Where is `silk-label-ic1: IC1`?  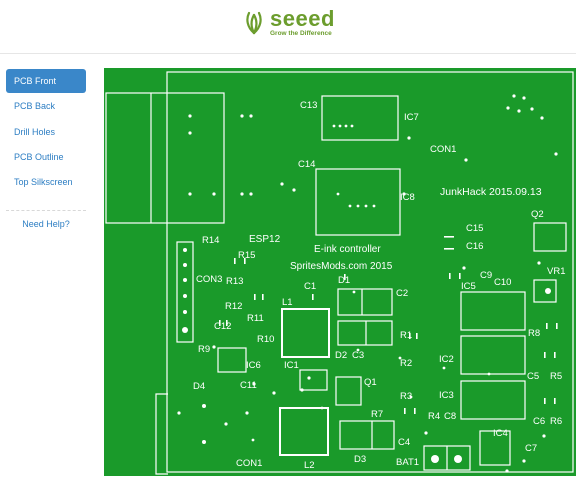
silk-label-ic1: IC1 is located at coordinates (291, 365).